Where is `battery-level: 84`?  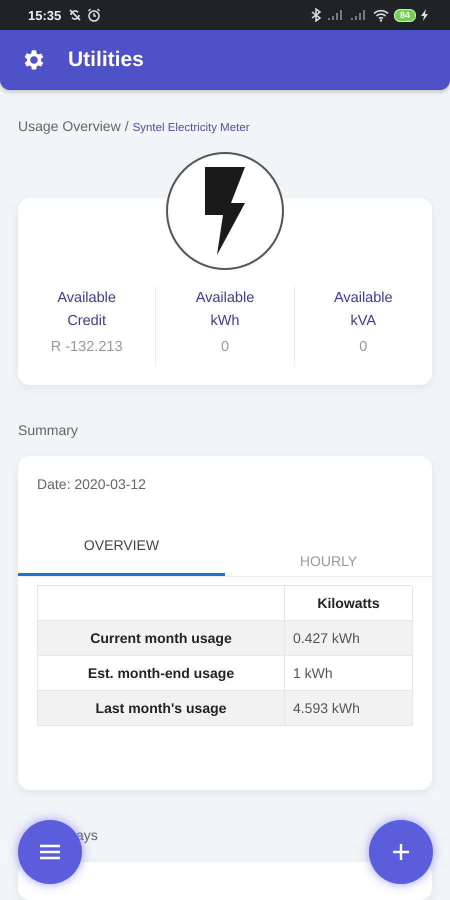
battery-level: 84 is located at coordinates (405, 15).